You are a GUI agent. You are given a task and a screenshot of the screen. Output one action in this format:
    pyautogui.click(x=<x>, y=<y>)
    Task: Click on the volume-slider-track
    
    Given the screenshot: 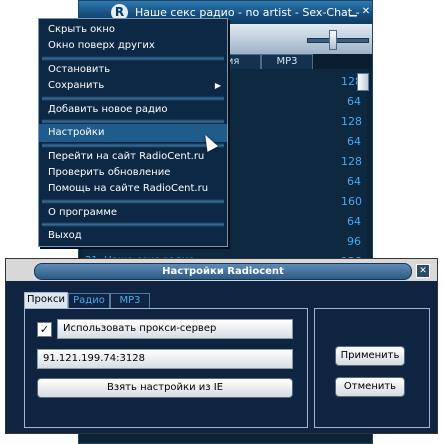 What is the action you would take?
    pyautogui.click(x=338, y=40)
    